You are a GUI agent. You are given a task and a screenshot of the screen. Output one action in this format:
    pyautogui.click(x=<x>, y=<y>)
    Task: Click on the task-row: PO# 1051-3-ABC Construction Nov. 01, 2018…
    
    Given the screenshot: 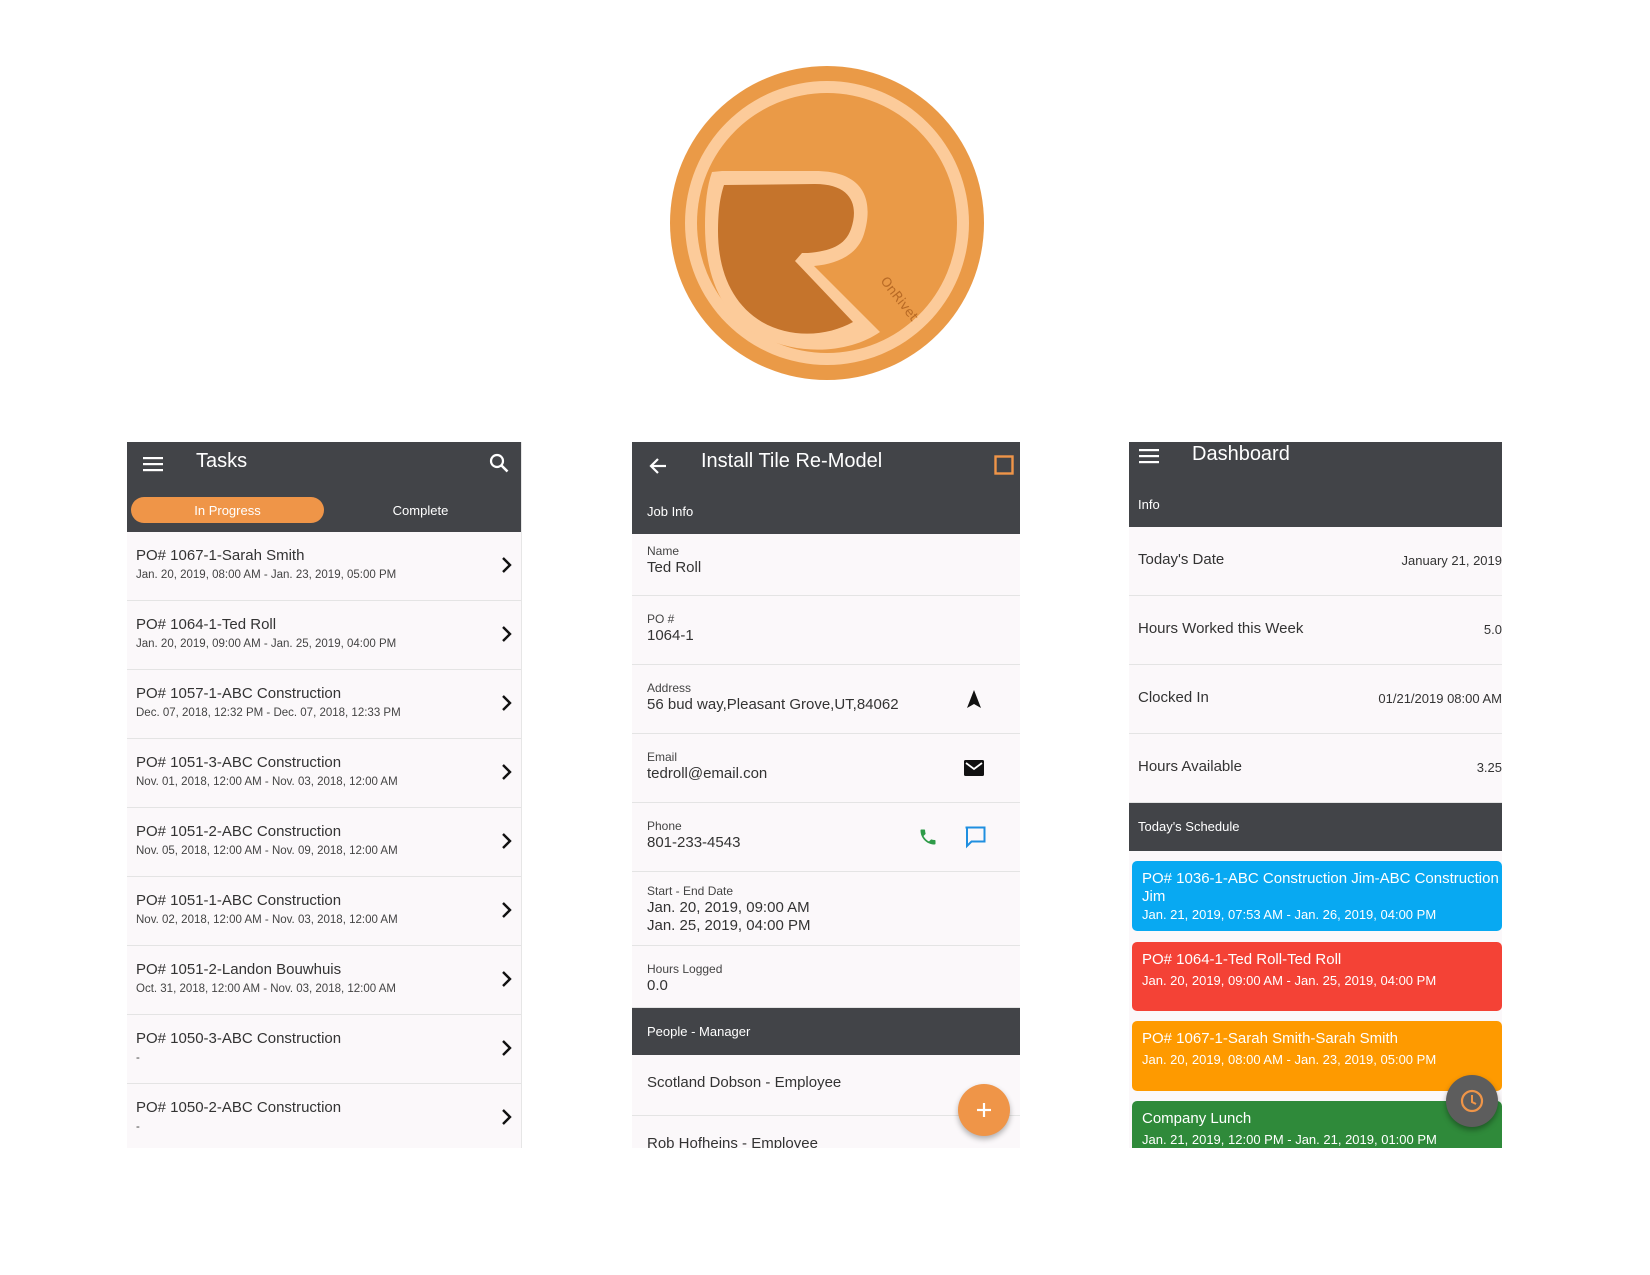 What is the action you would take?
    pyautogui.click(x=324, y=773)
    